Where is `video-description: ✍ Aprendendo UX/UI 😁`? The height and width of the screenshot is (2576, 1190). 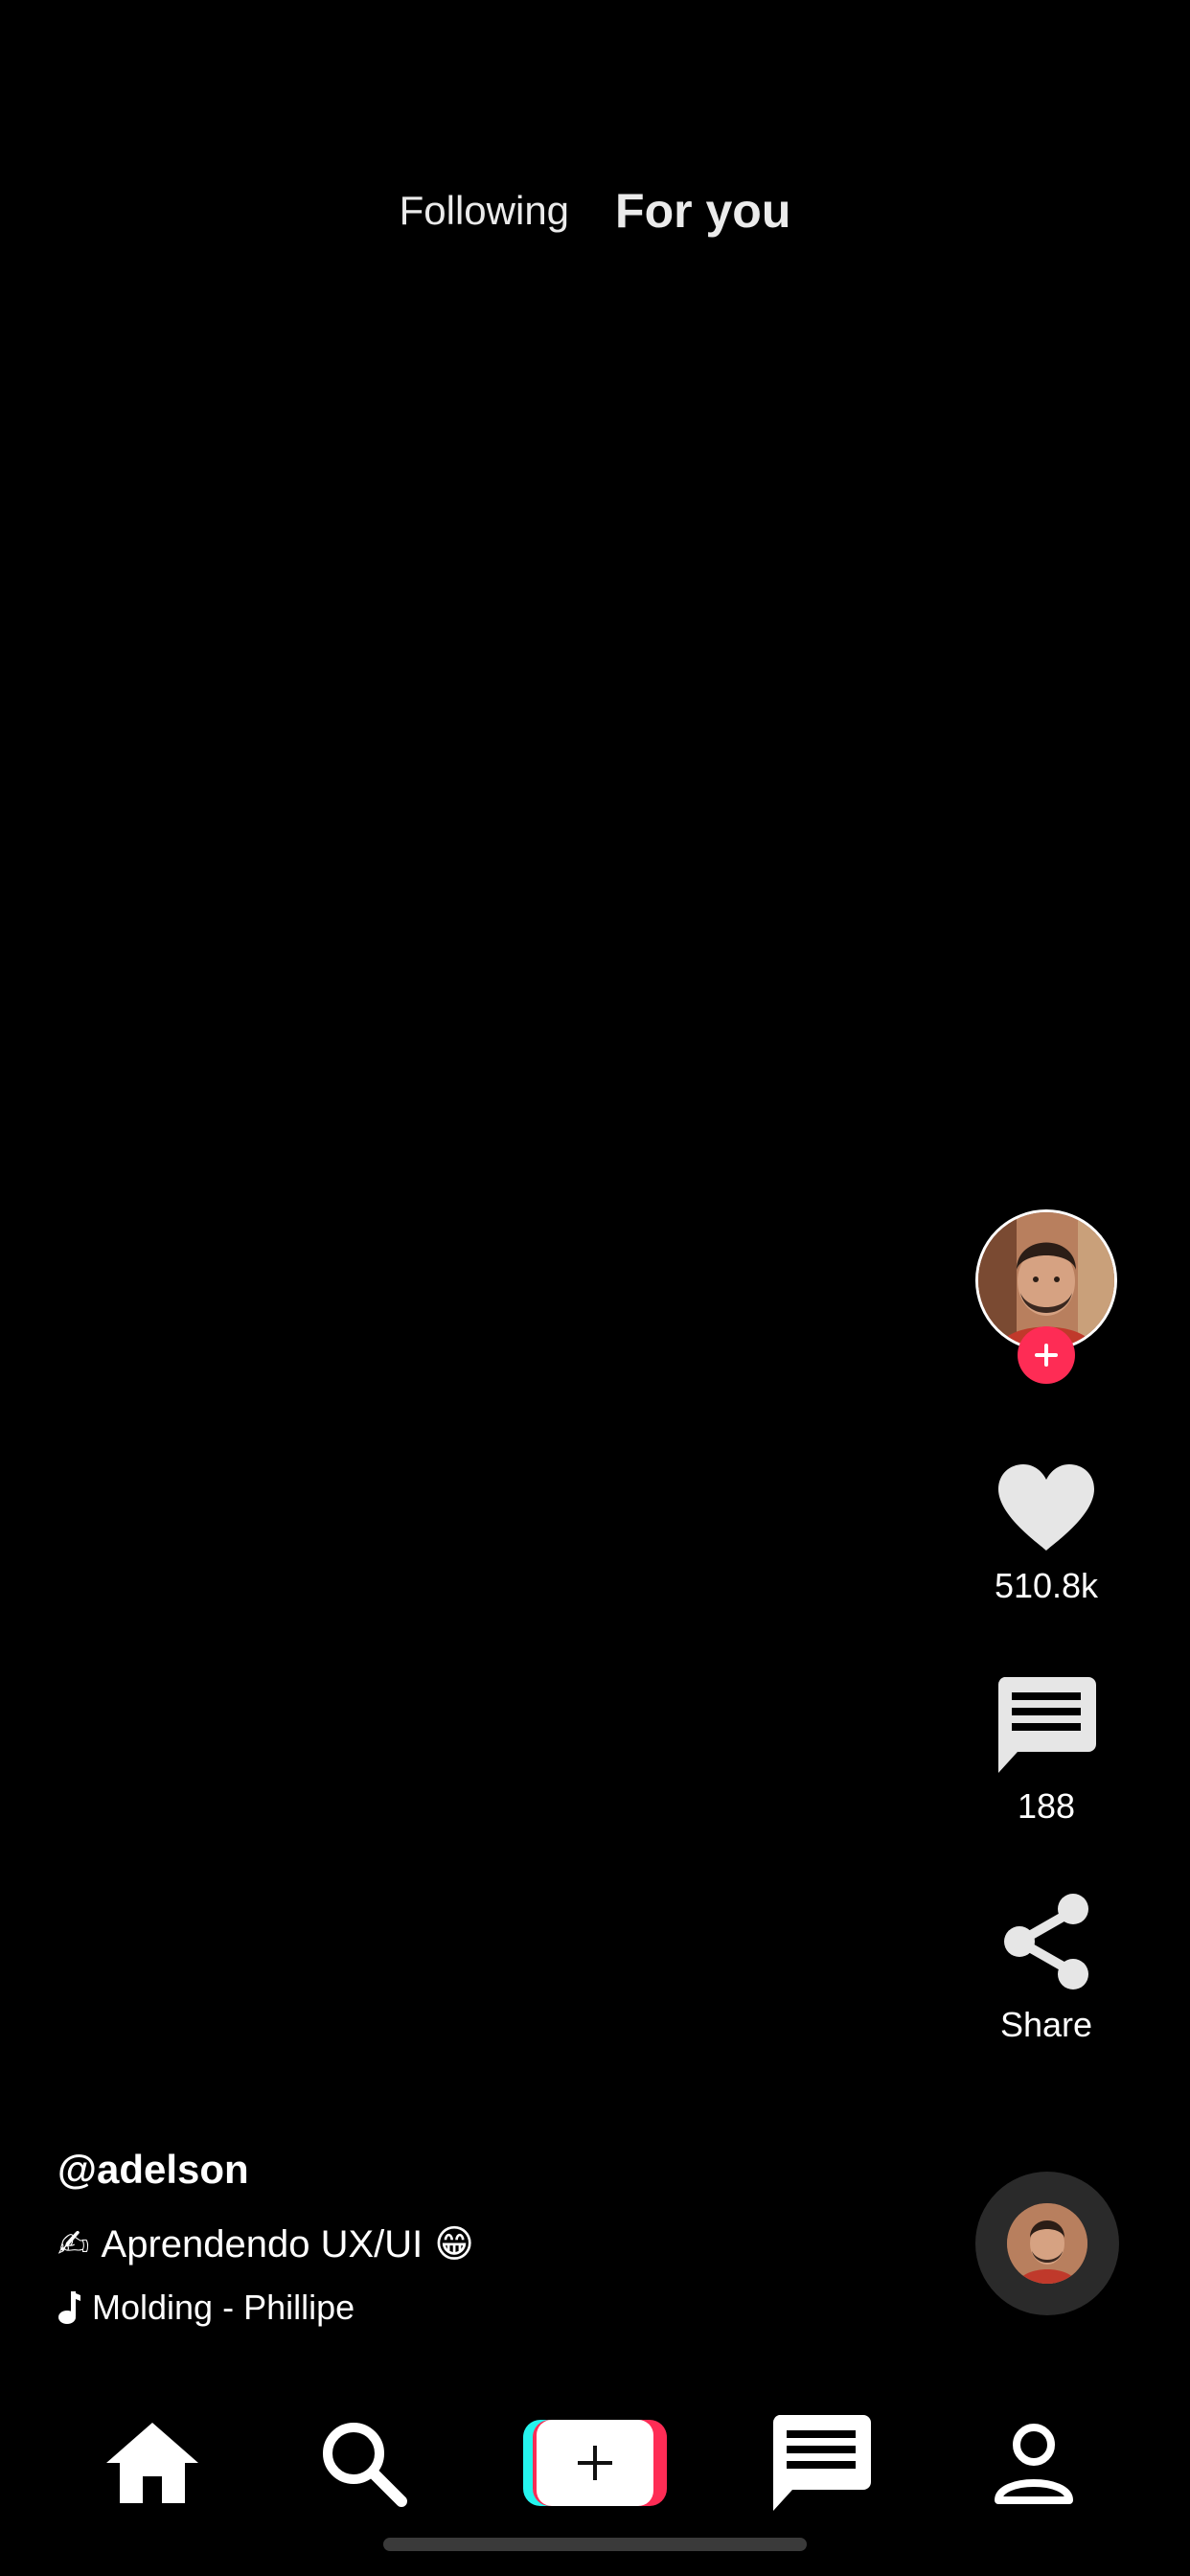 video-description: ✍ Aprendendo UX/UI 😁 is located at coordinates (489, 2244).